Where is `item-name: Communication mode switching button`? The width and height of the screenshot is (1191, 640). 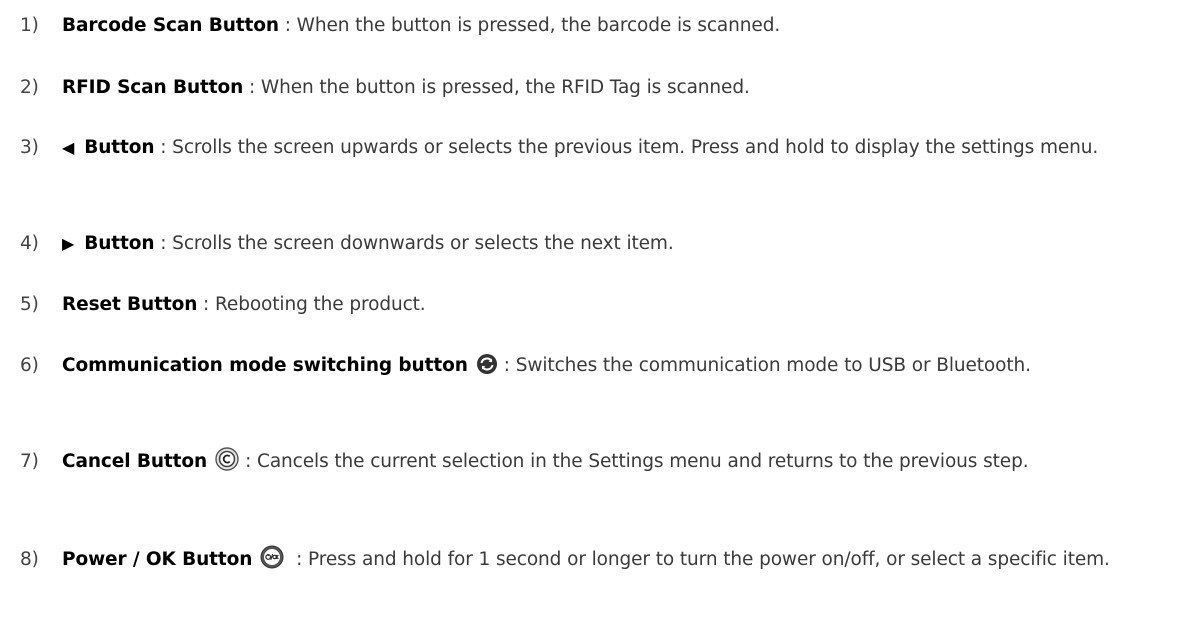
item-name: Communication mode switching button is located at coordinates (265, 365).